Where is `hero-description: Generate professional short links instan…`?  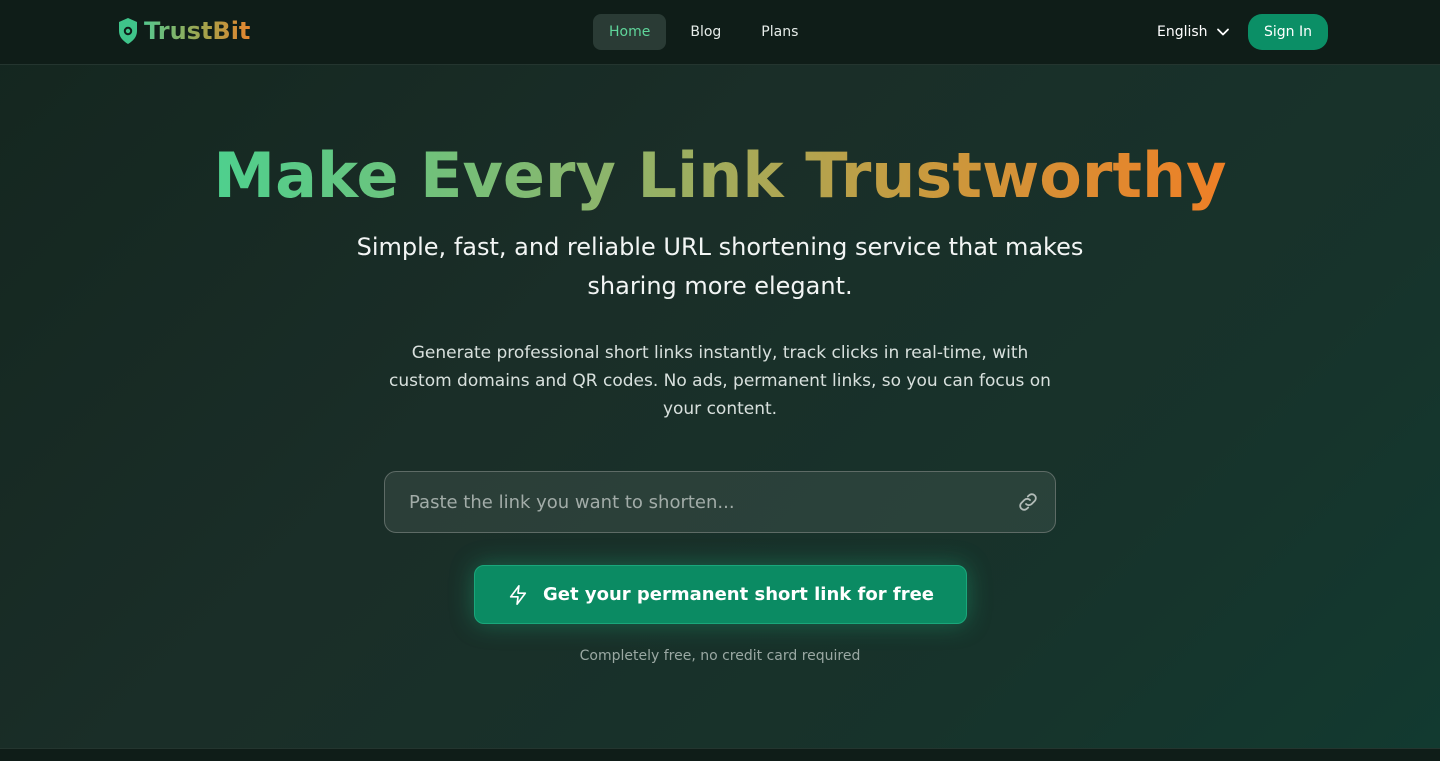 hero-description: Generate professional short links instan… is located at coordinates (720, 381).